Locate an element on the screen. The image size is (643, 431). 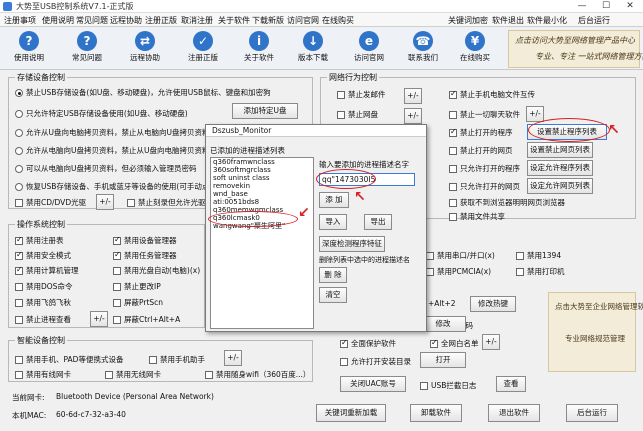
list-item: removekin is located at coordinates (262, 186).